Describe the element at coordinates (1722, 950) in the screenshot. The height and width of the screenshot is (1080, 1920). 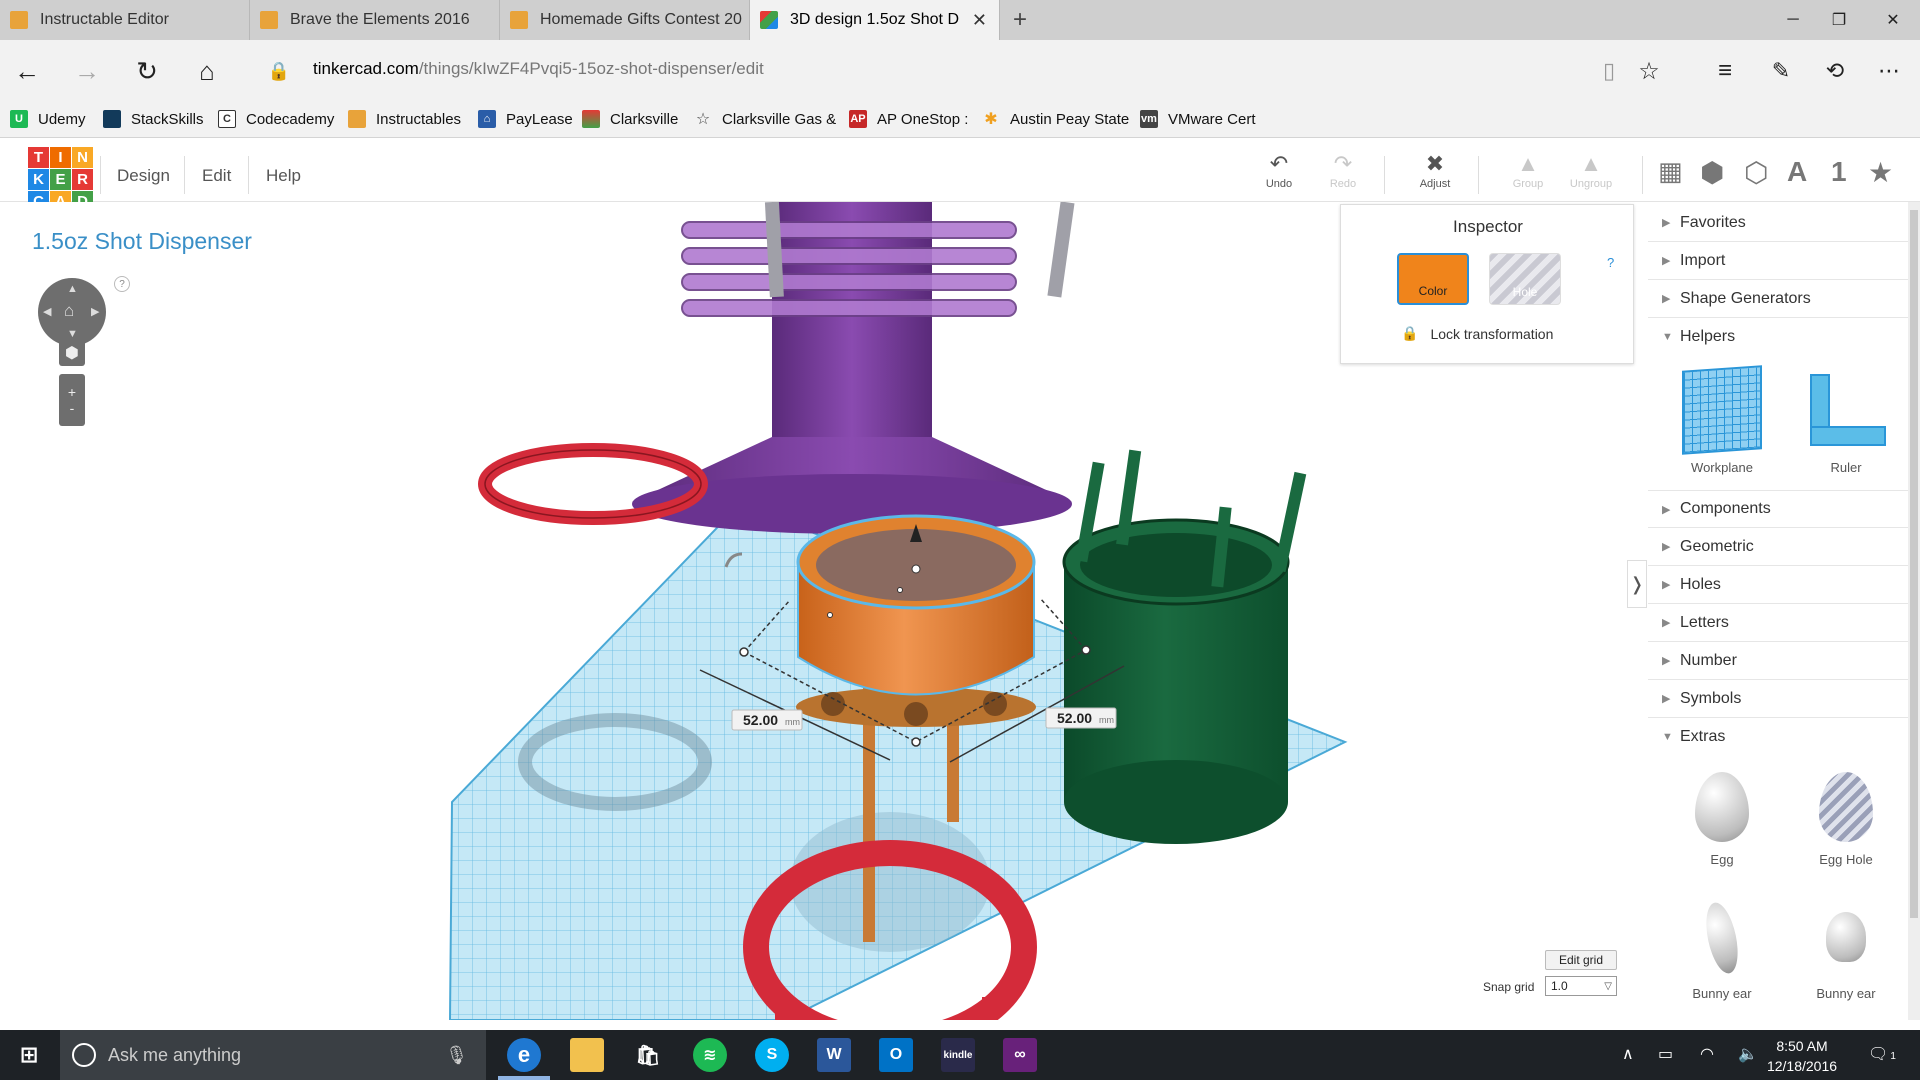
I see `extra-bunny-ear: Bunny ear` at that location.